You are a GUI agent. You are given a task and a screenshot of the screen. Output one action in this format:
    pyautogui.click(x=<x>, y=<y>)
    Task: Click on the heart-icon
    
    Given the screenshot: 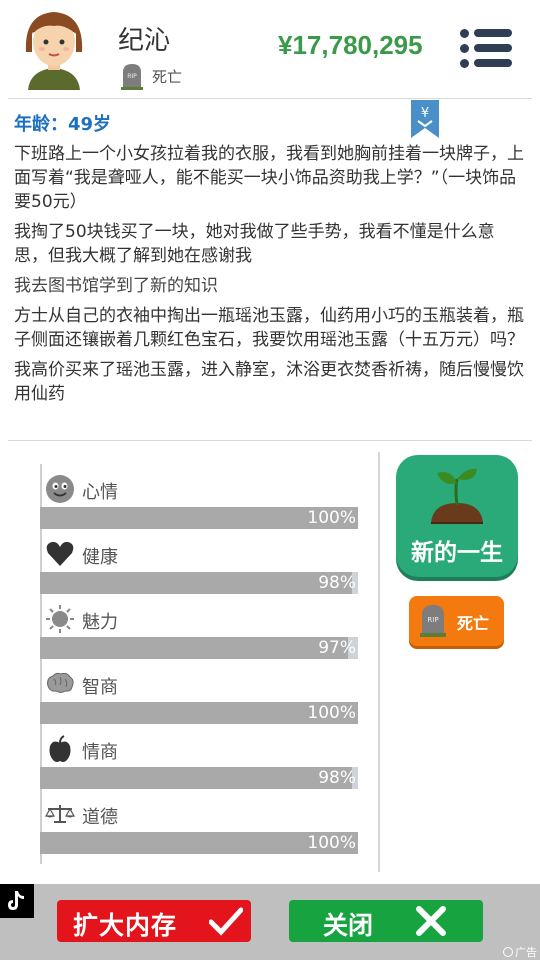 What is the action you would take?
    pyautogui.click(x=60, y=553)
    